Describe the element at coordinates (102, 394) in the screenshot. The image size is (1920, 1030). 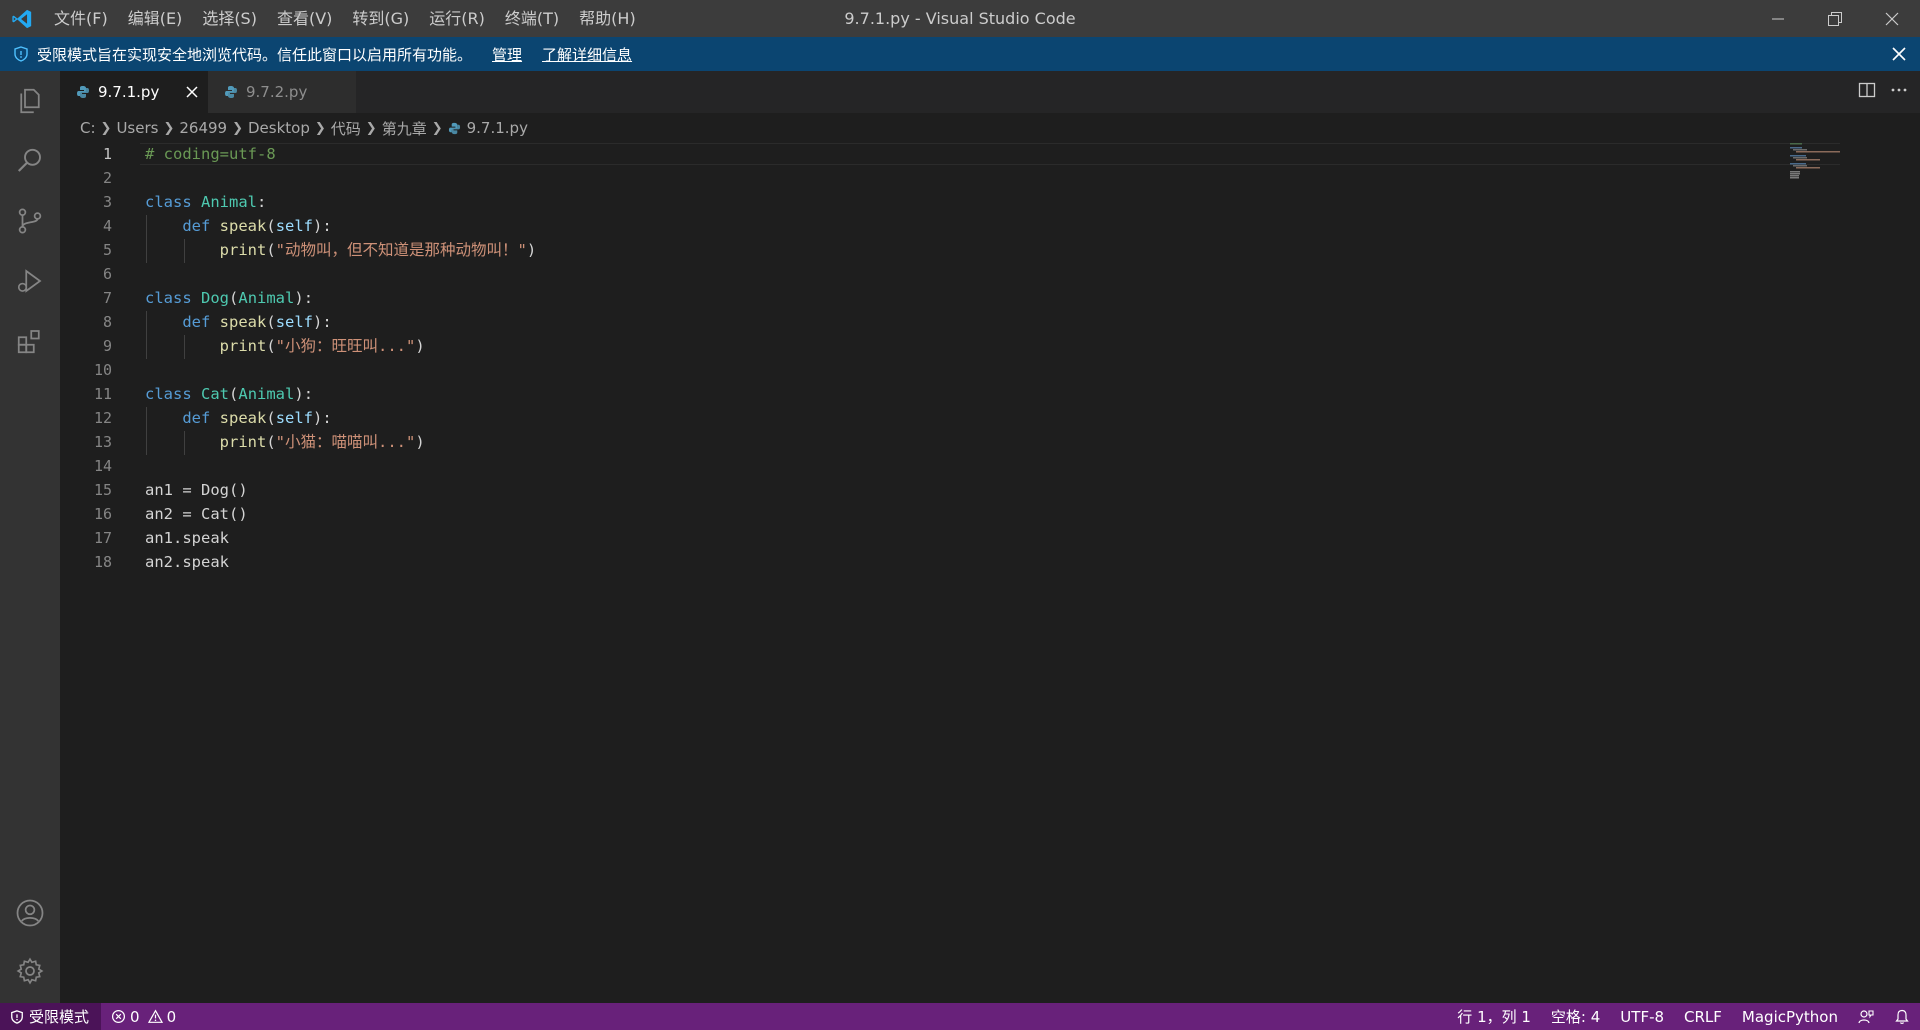
I see `line-number: 11` at that location.